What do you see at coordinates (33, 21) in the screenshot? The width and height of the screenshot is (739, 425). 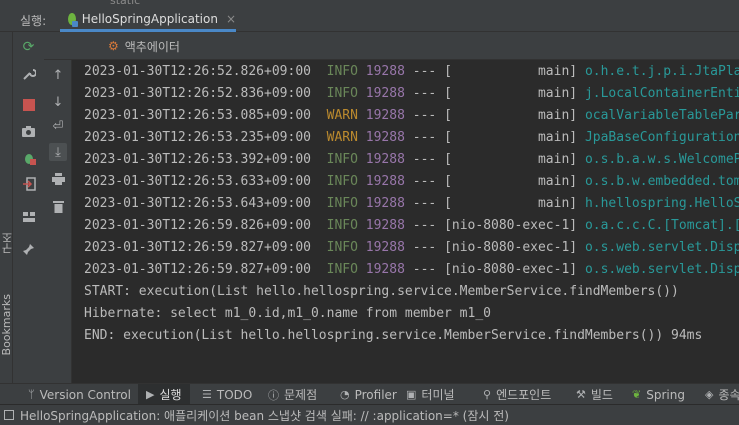 I see `run-label: 실행:` at bounding box center [33, 21].